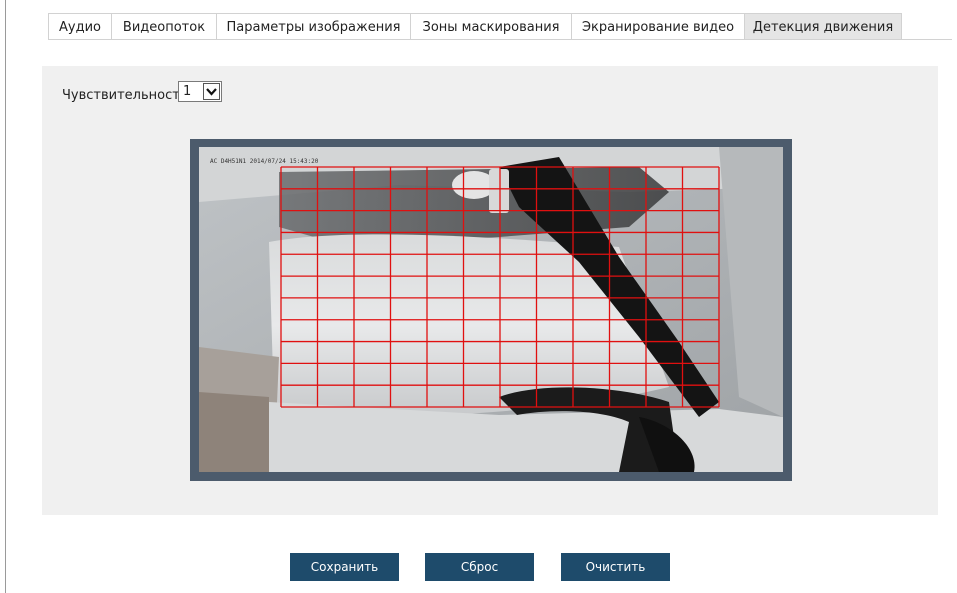 This screenshot has height=593, width=957. Describe the element at coordinates (823, 26) in the screenshot. I see `tab-motion-detection: Детекция движения` at that location.